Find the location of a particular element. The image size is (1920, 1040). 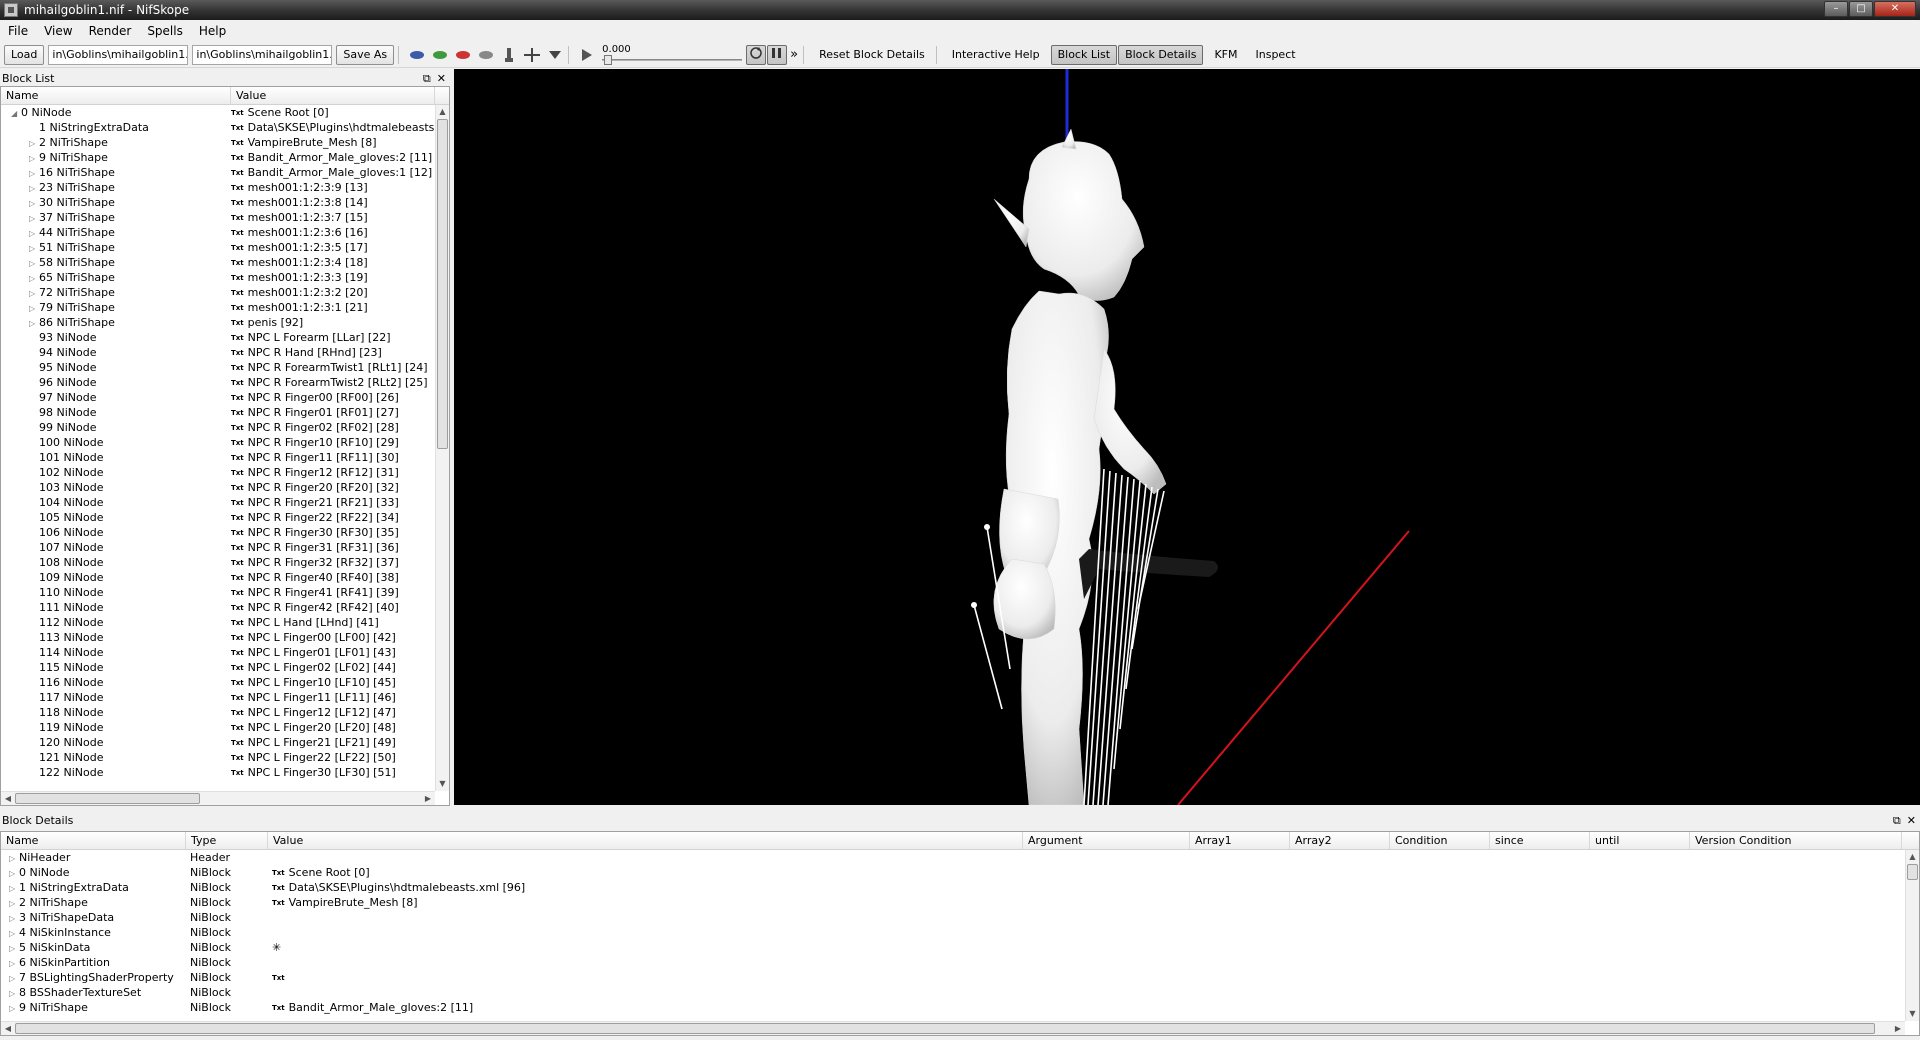

maximize-button: □ is located at coordinates (1861, 9).